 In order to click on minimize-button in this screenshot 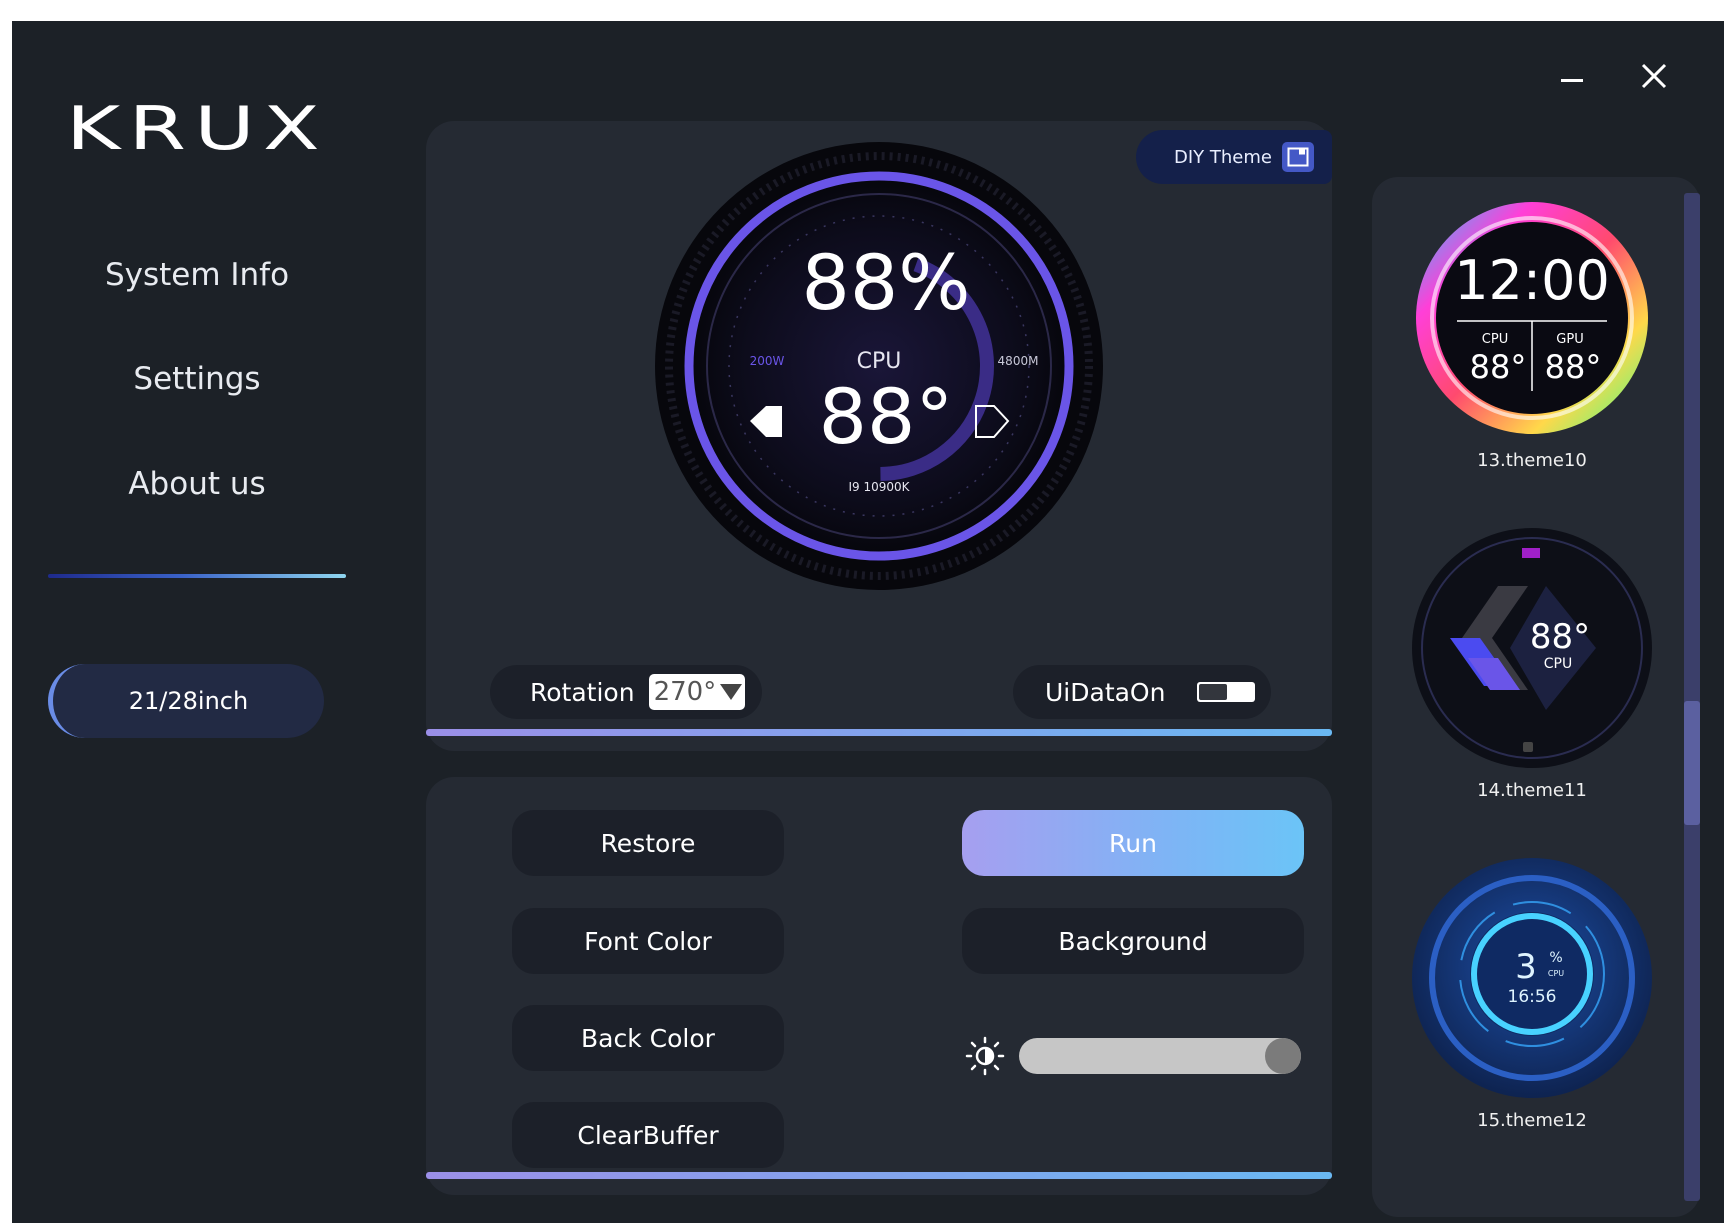, I will do `click(1572, 76)`.